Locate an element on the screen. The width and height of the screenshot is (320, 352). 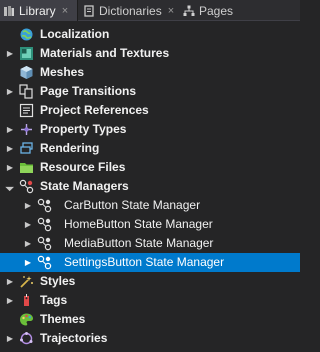
tab-dictionaries: Dictionaries × is located at coordinates (130, 10).